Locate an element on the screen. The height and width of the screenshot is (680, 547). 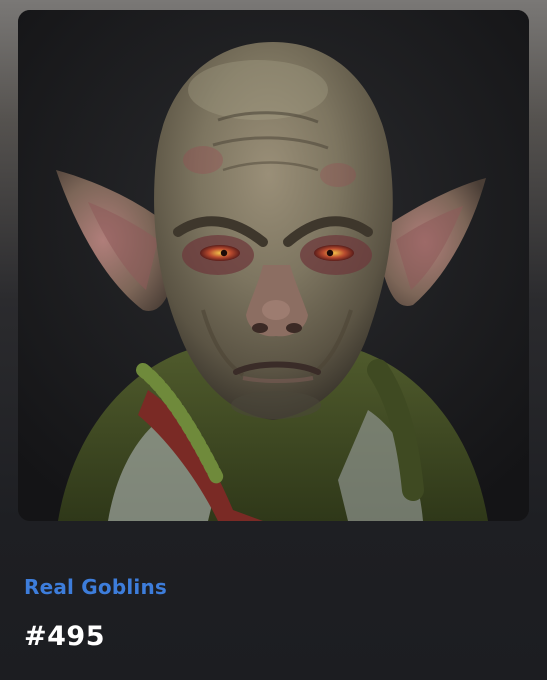
collection-link: Real Goblins is located at coordinates (95, 587).